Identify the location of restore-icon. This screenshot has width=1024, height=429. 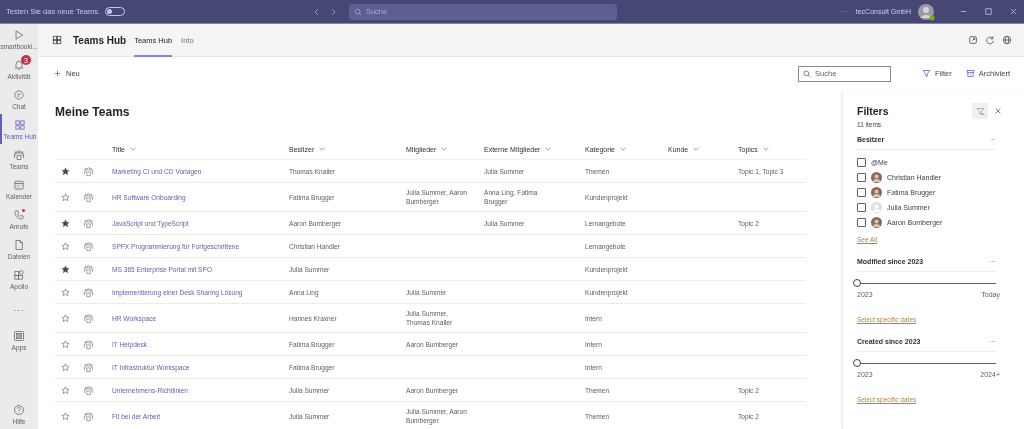
(988, 11).